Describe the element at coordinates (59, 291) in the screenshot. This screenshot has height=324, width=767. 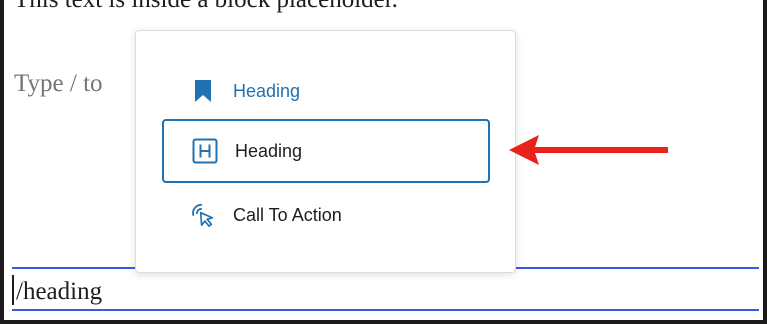
I see `slash-command-text: /heading` at that location.